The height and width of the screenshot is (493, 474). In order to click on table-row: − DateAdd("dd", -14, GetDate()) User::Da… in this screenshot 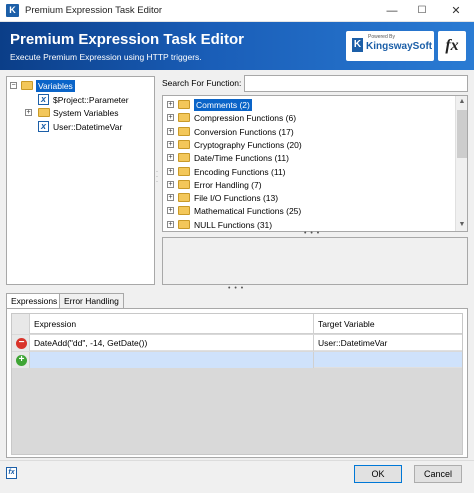, I will do `click(237, 343)`.